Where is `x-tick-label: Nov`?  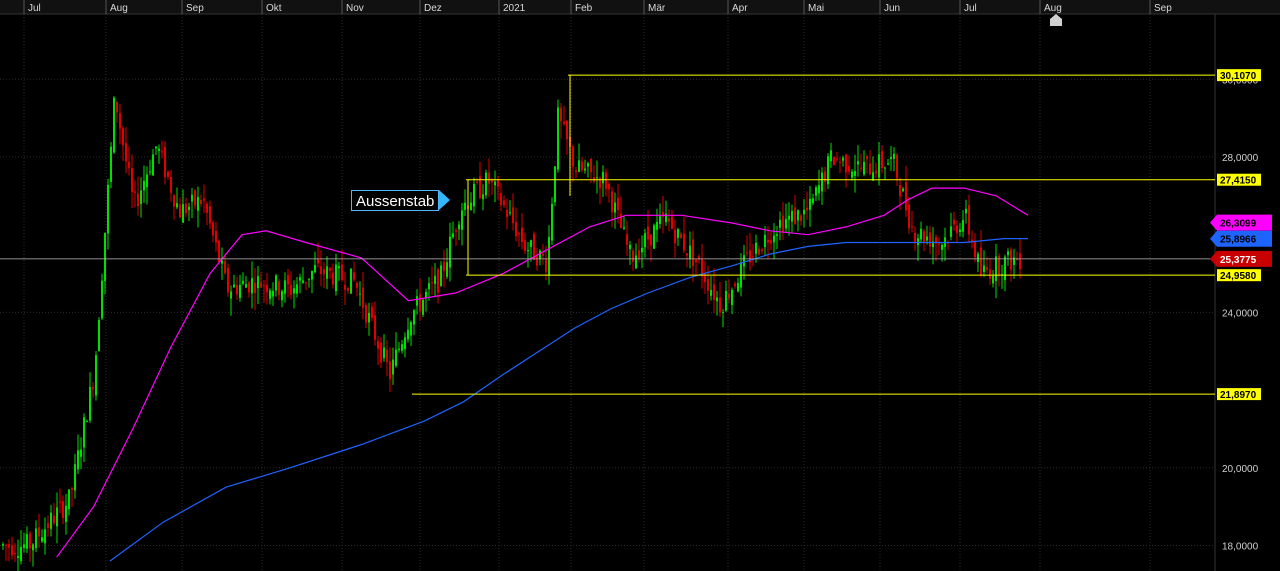 x-tick-label: Nov is located at coordinates (355, 8).